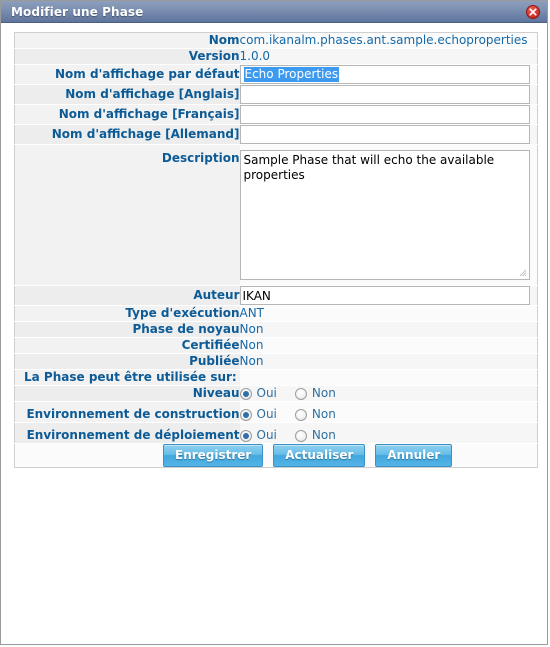  Describe the element at coordinates (127, 56) in the screenshot. I see `field-label-version: Version` at that location.